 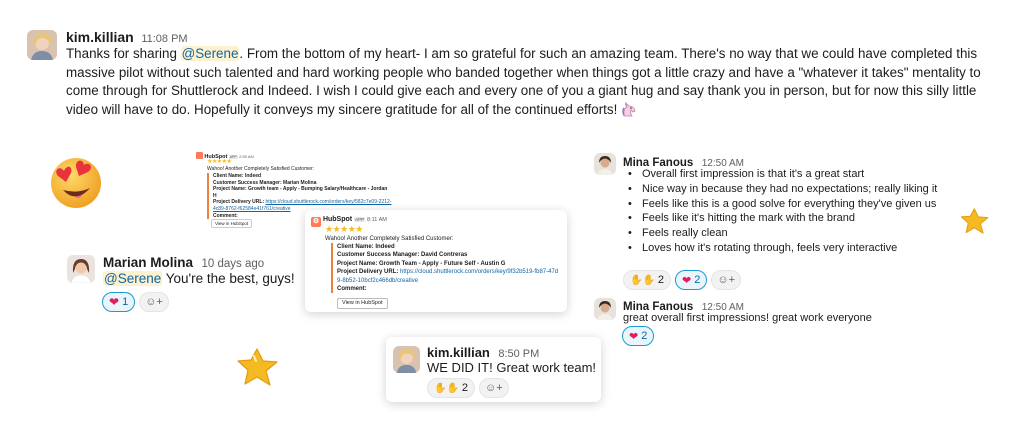 What do you see at coordinates (81, 269) in the screenshot?
I see `avatar-marian-molina` at bounding box center [81, 269].